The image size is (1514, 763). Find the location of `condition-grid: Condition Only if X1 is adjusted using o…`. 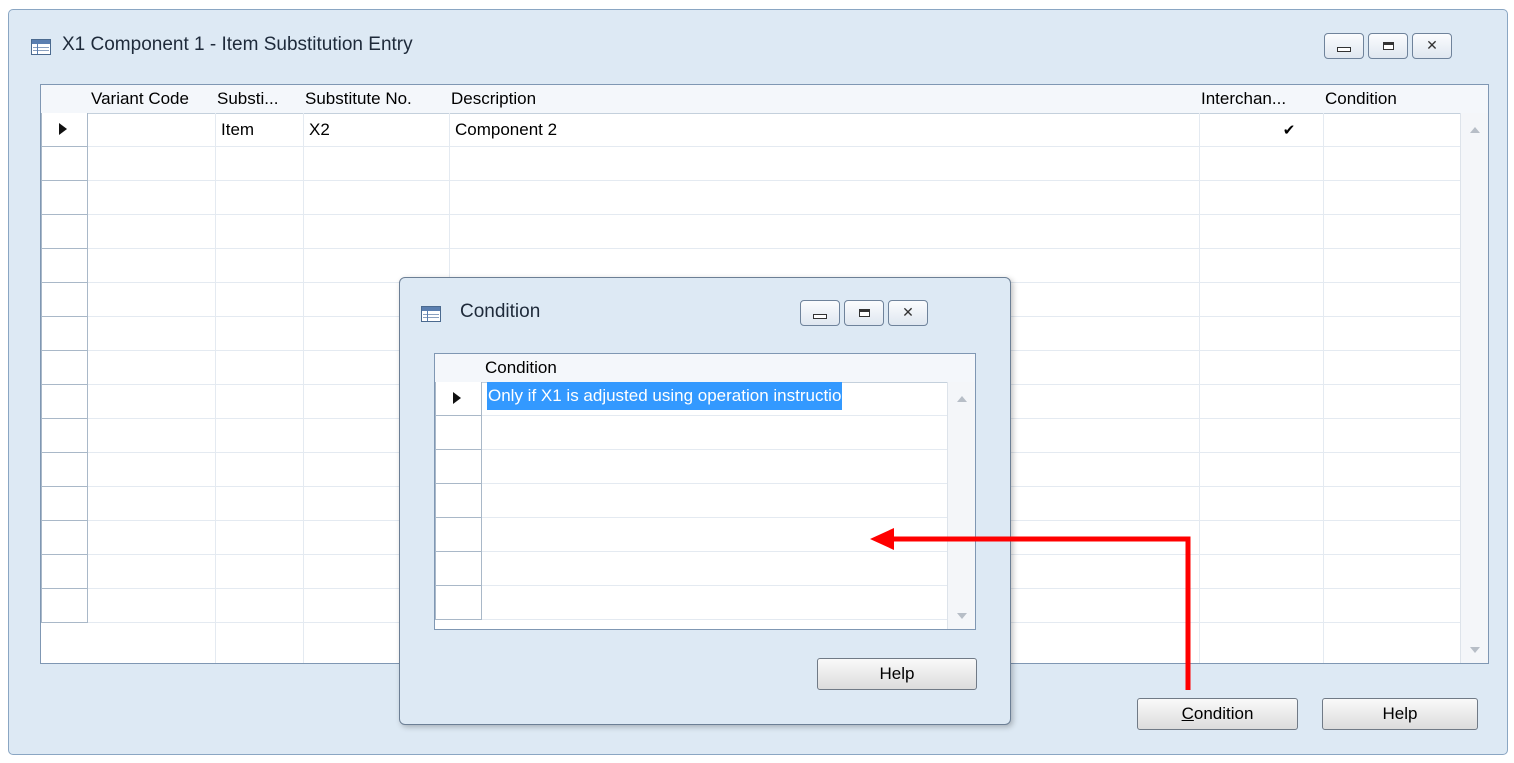

condition-grid: Condition Only if X1 is adjusted using o… is located at coordinates (705, 491).